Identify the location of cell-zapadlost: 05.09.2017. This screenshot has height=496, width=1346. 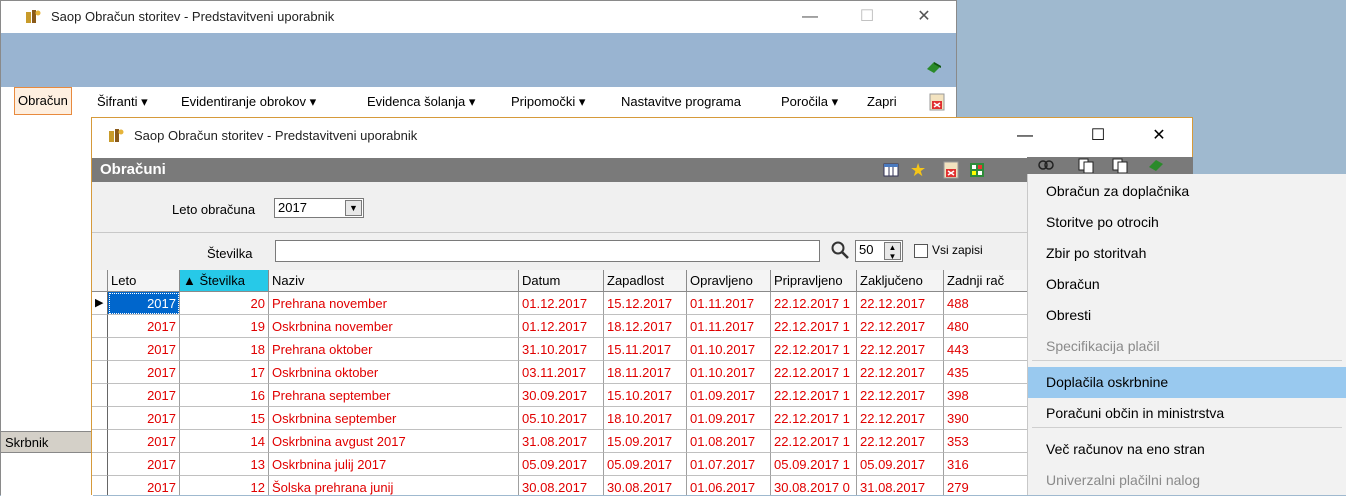
(645, 464).